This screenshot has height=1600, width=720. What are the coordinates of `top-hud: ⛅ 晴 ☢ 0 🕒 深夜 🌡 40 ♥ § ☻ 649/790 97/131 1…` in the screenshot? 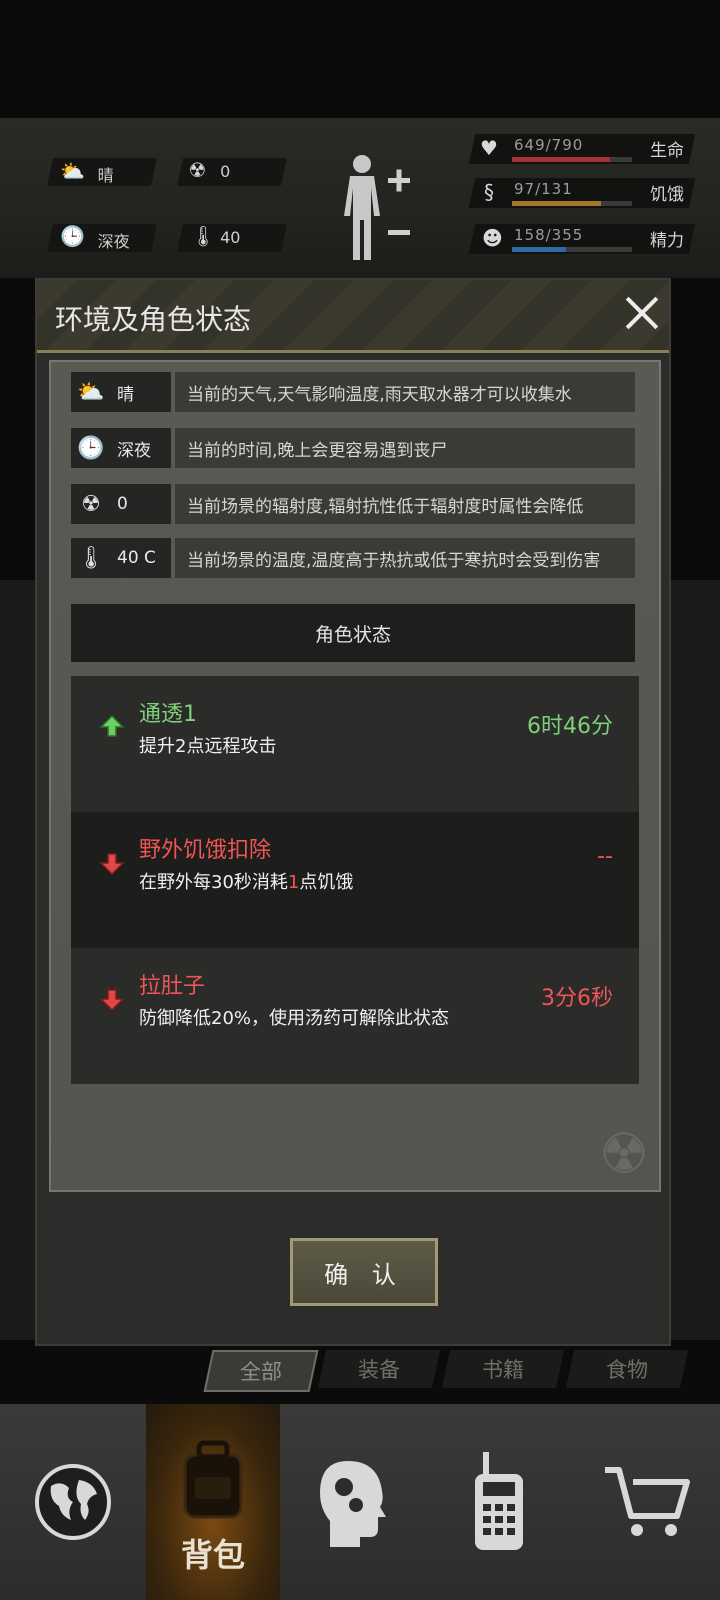 It's located at (360, 198).